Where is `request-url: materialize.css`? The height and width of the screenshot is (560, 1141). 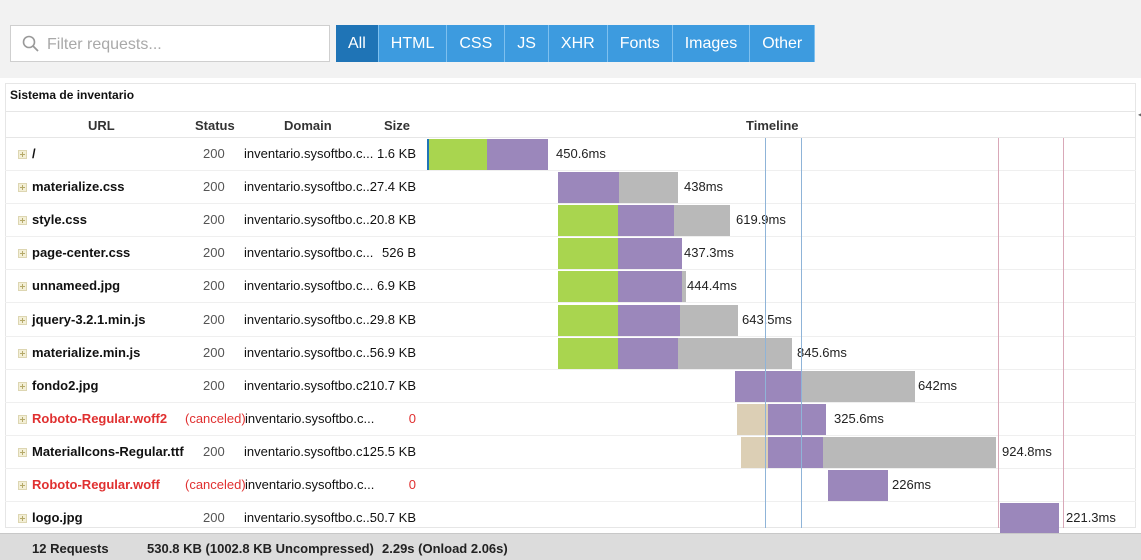 request-url: materialize.css is located at coordinates (78, 187).